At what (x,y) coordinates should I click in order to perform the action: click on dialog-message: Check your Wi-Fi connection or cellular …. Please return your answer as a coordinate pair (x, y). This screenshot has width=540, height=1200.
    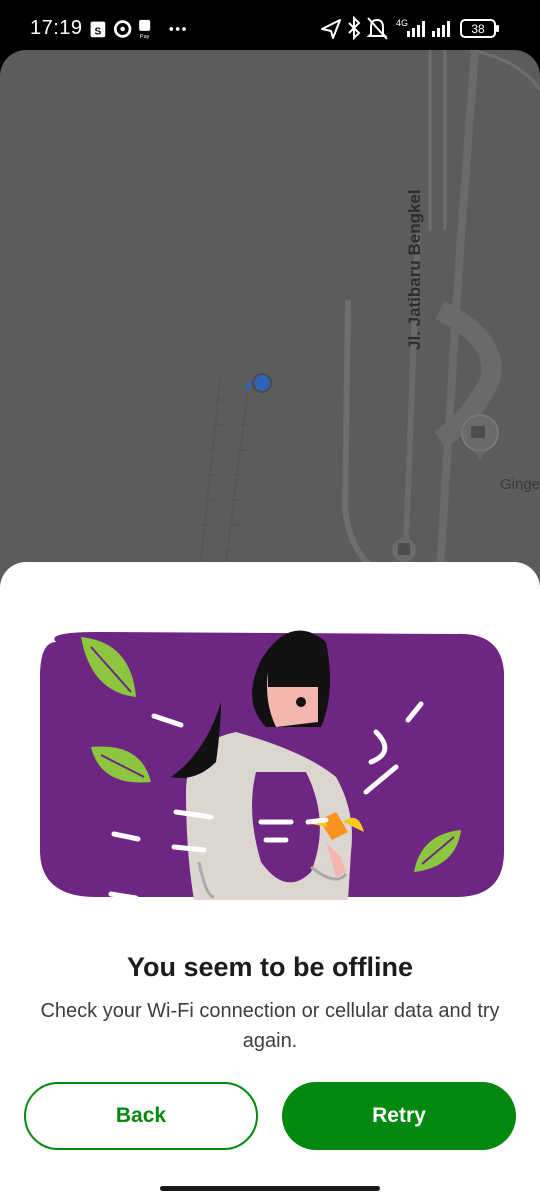
    Looking at the image, I should click on (270, 1026).